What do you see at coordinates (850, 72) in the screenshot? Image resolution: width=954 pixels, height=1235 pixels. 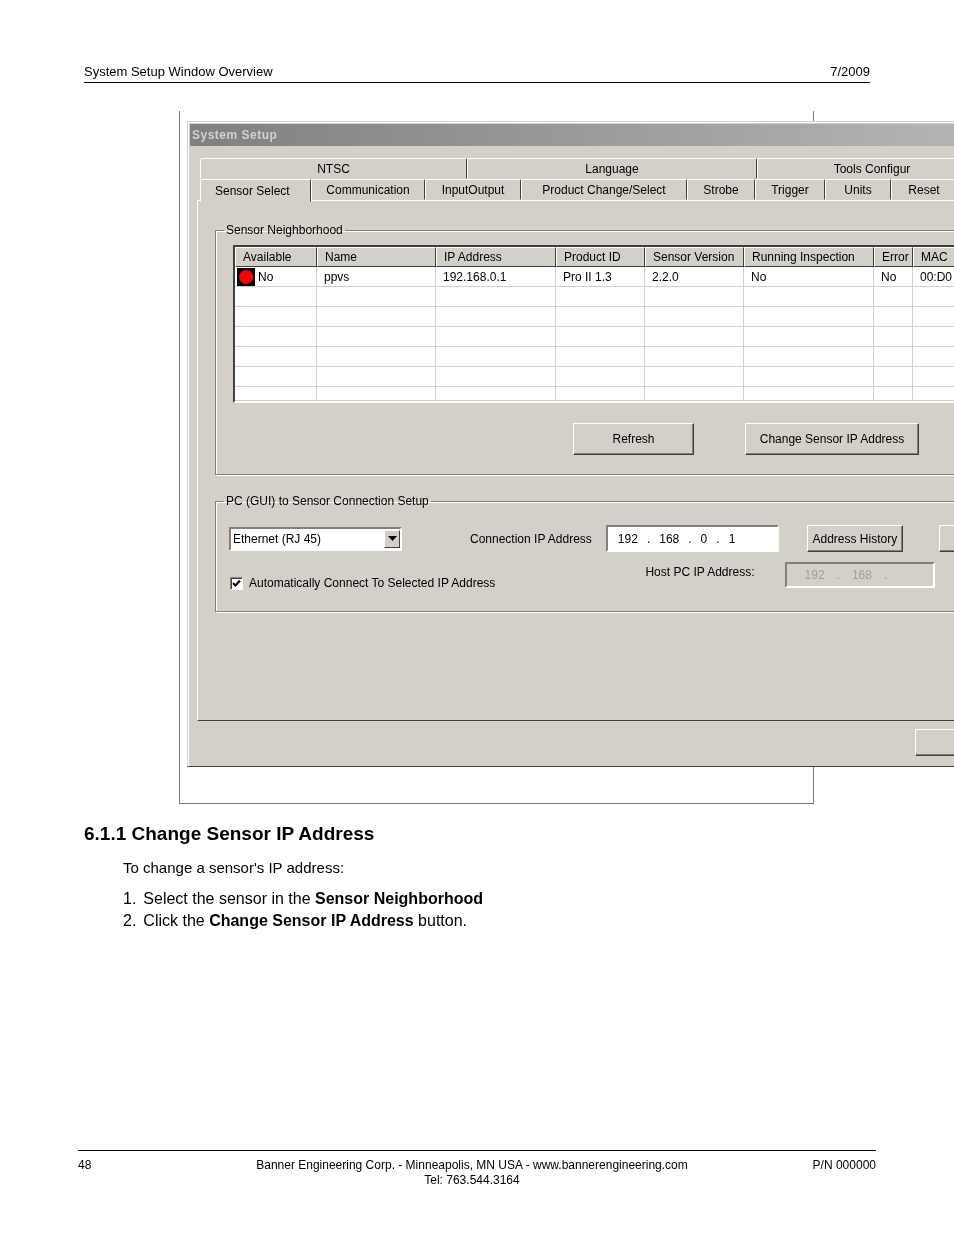 I see `document-date: 7/2009` at bounding box center [850, 72].